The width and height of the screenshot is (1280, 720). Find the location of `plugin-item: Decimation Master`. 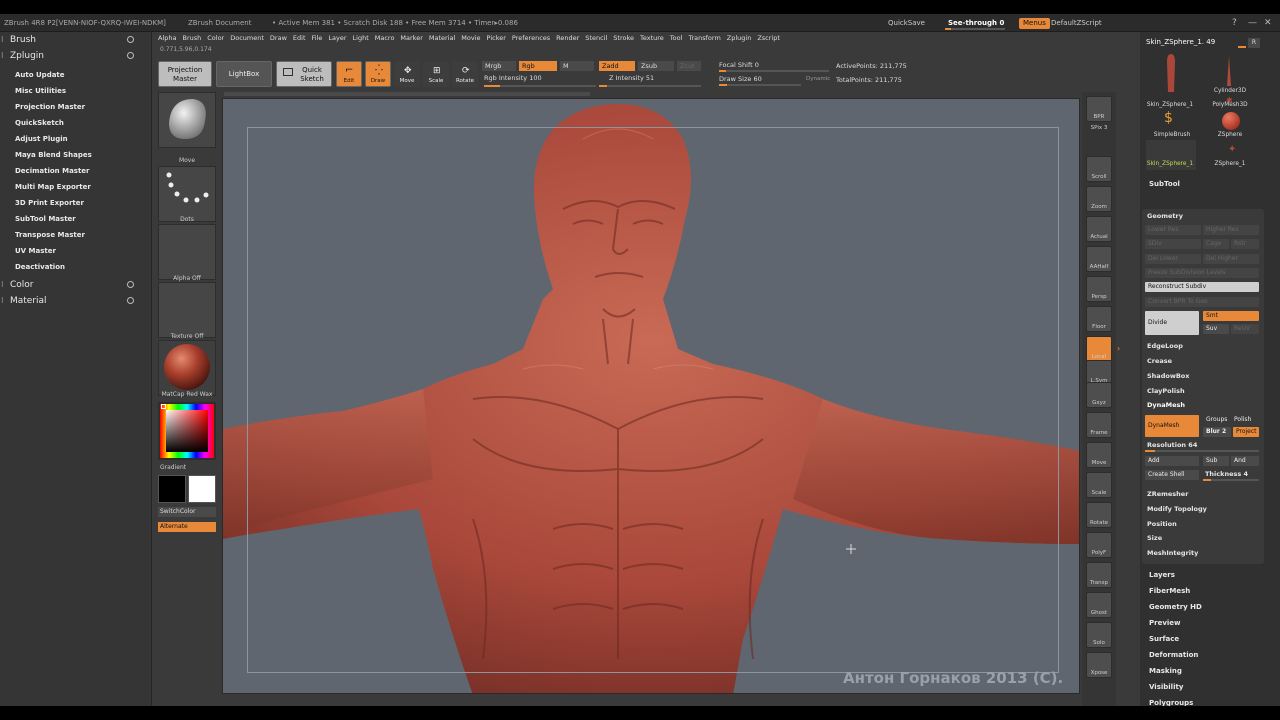

plugin-item: Decimation Master is located at coordinates (75, 171).